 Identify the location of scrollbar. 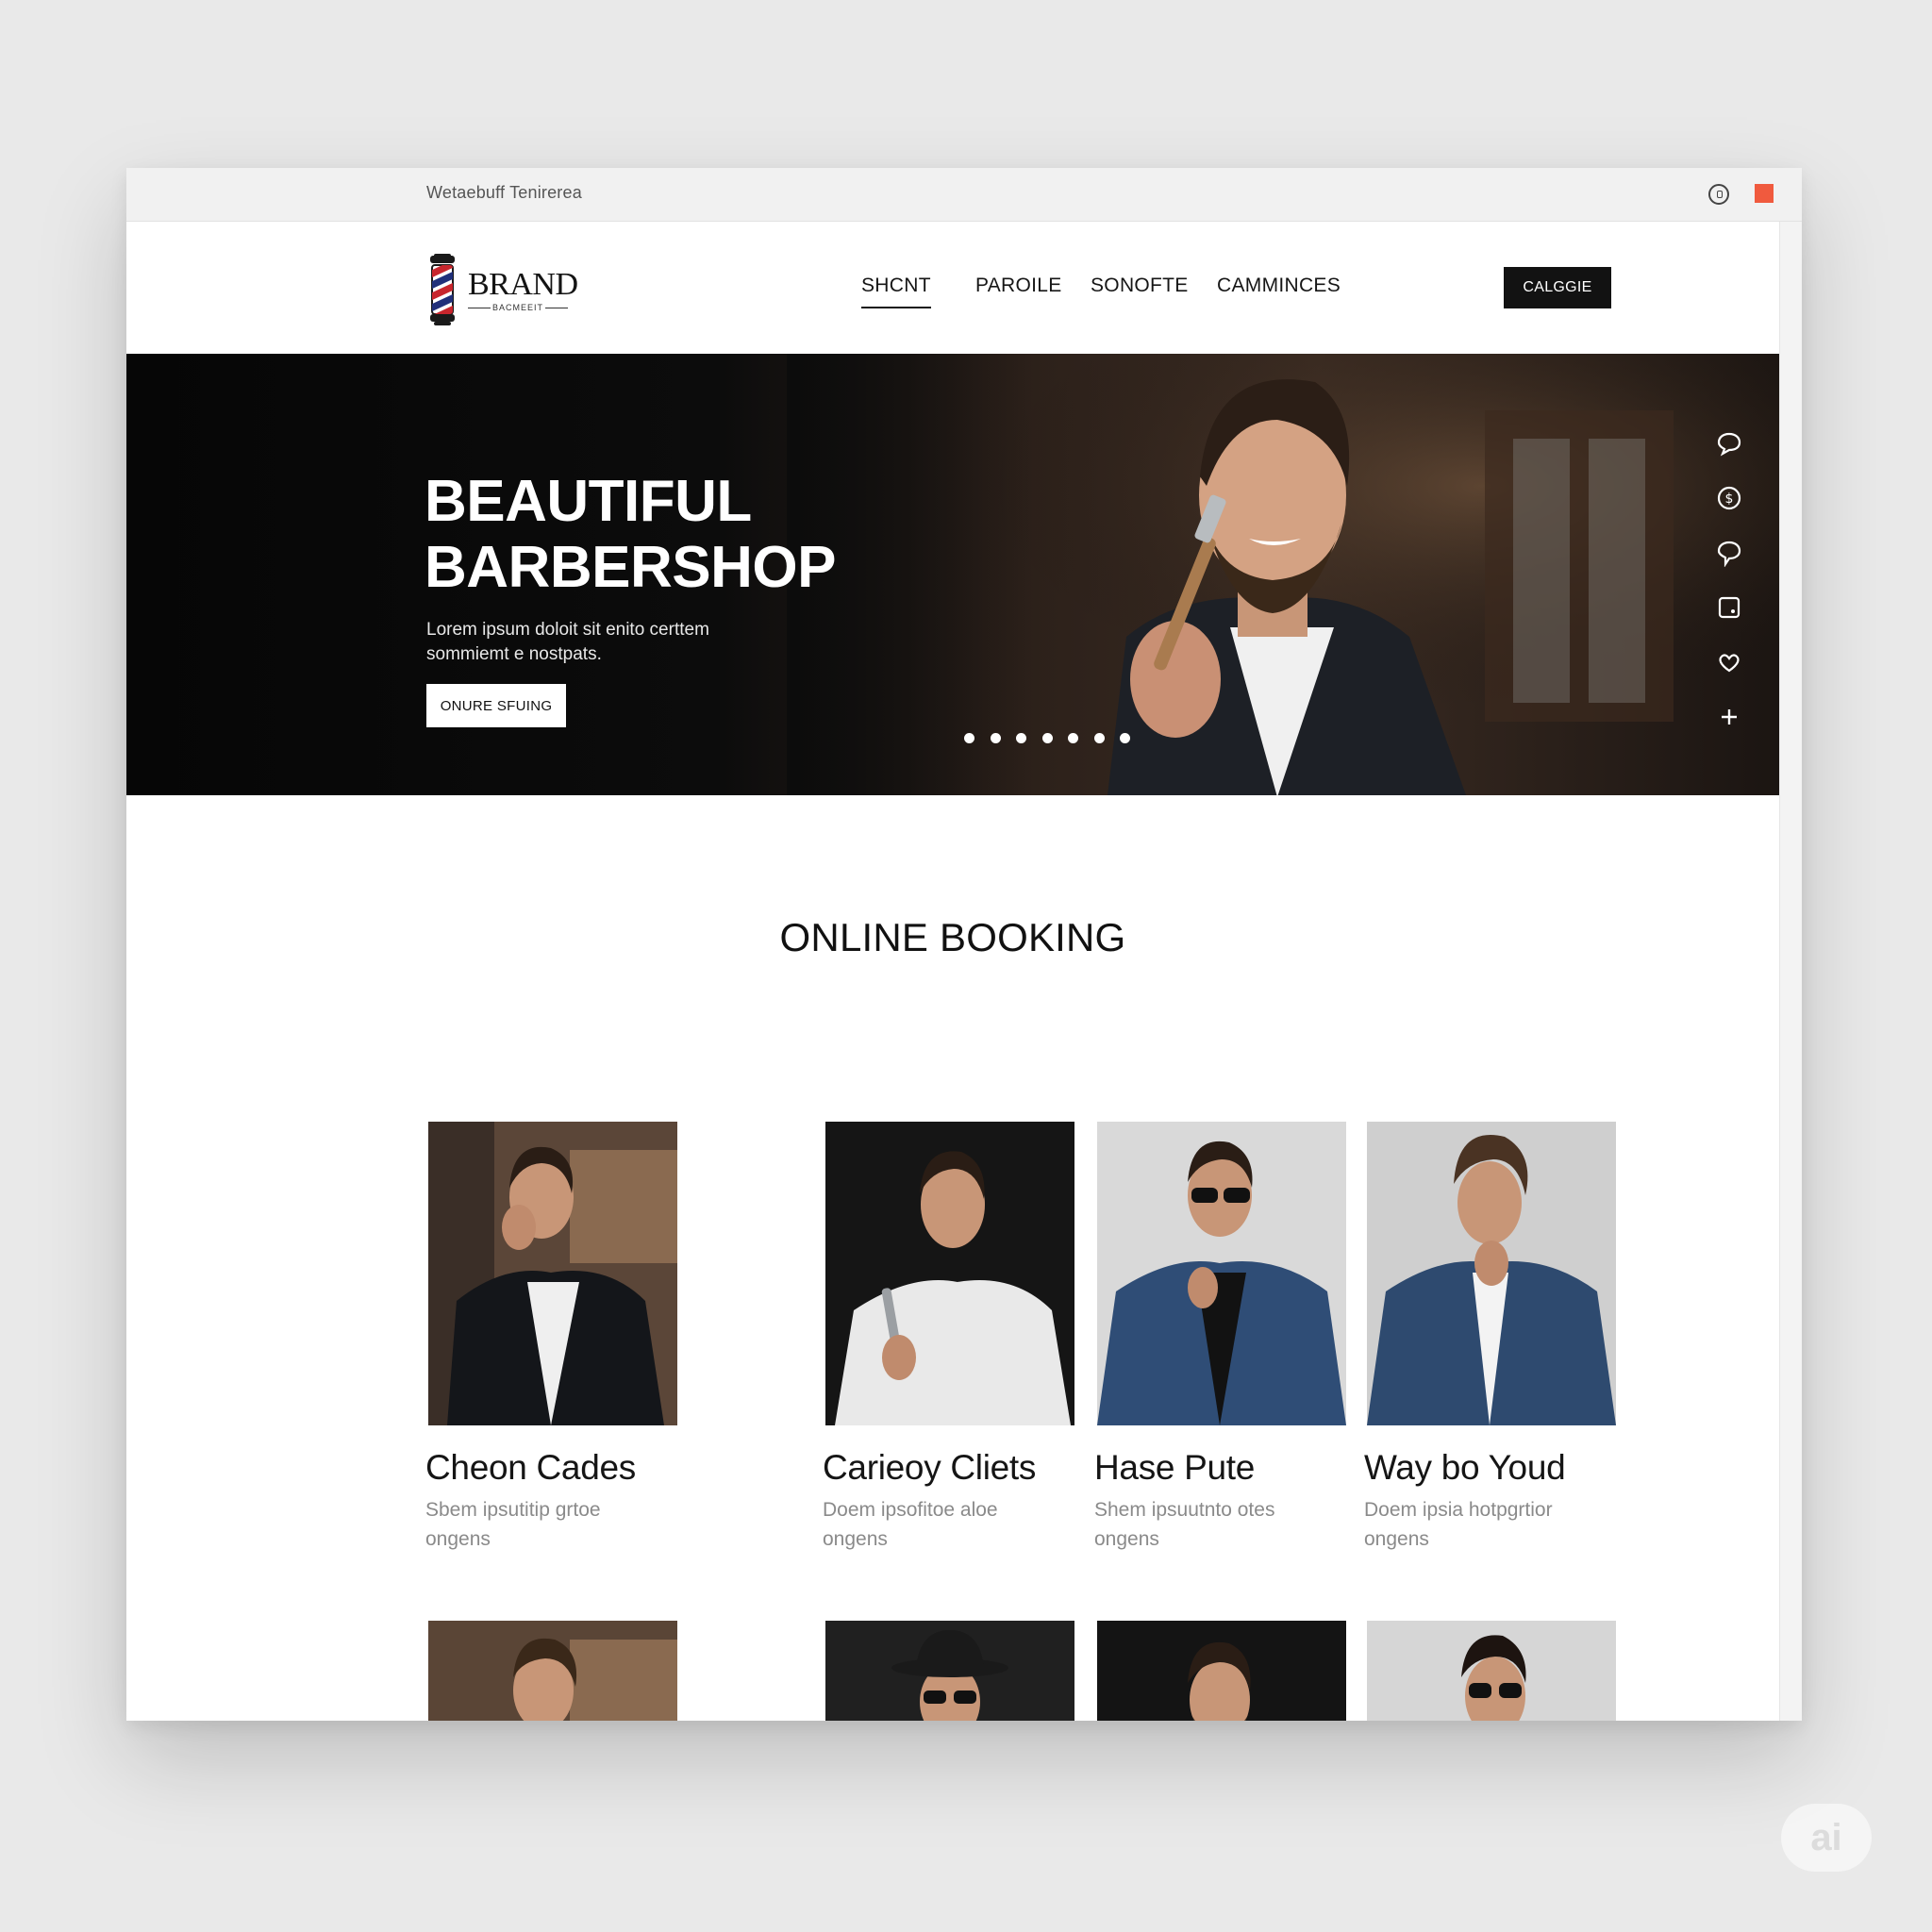
(1790, 971).